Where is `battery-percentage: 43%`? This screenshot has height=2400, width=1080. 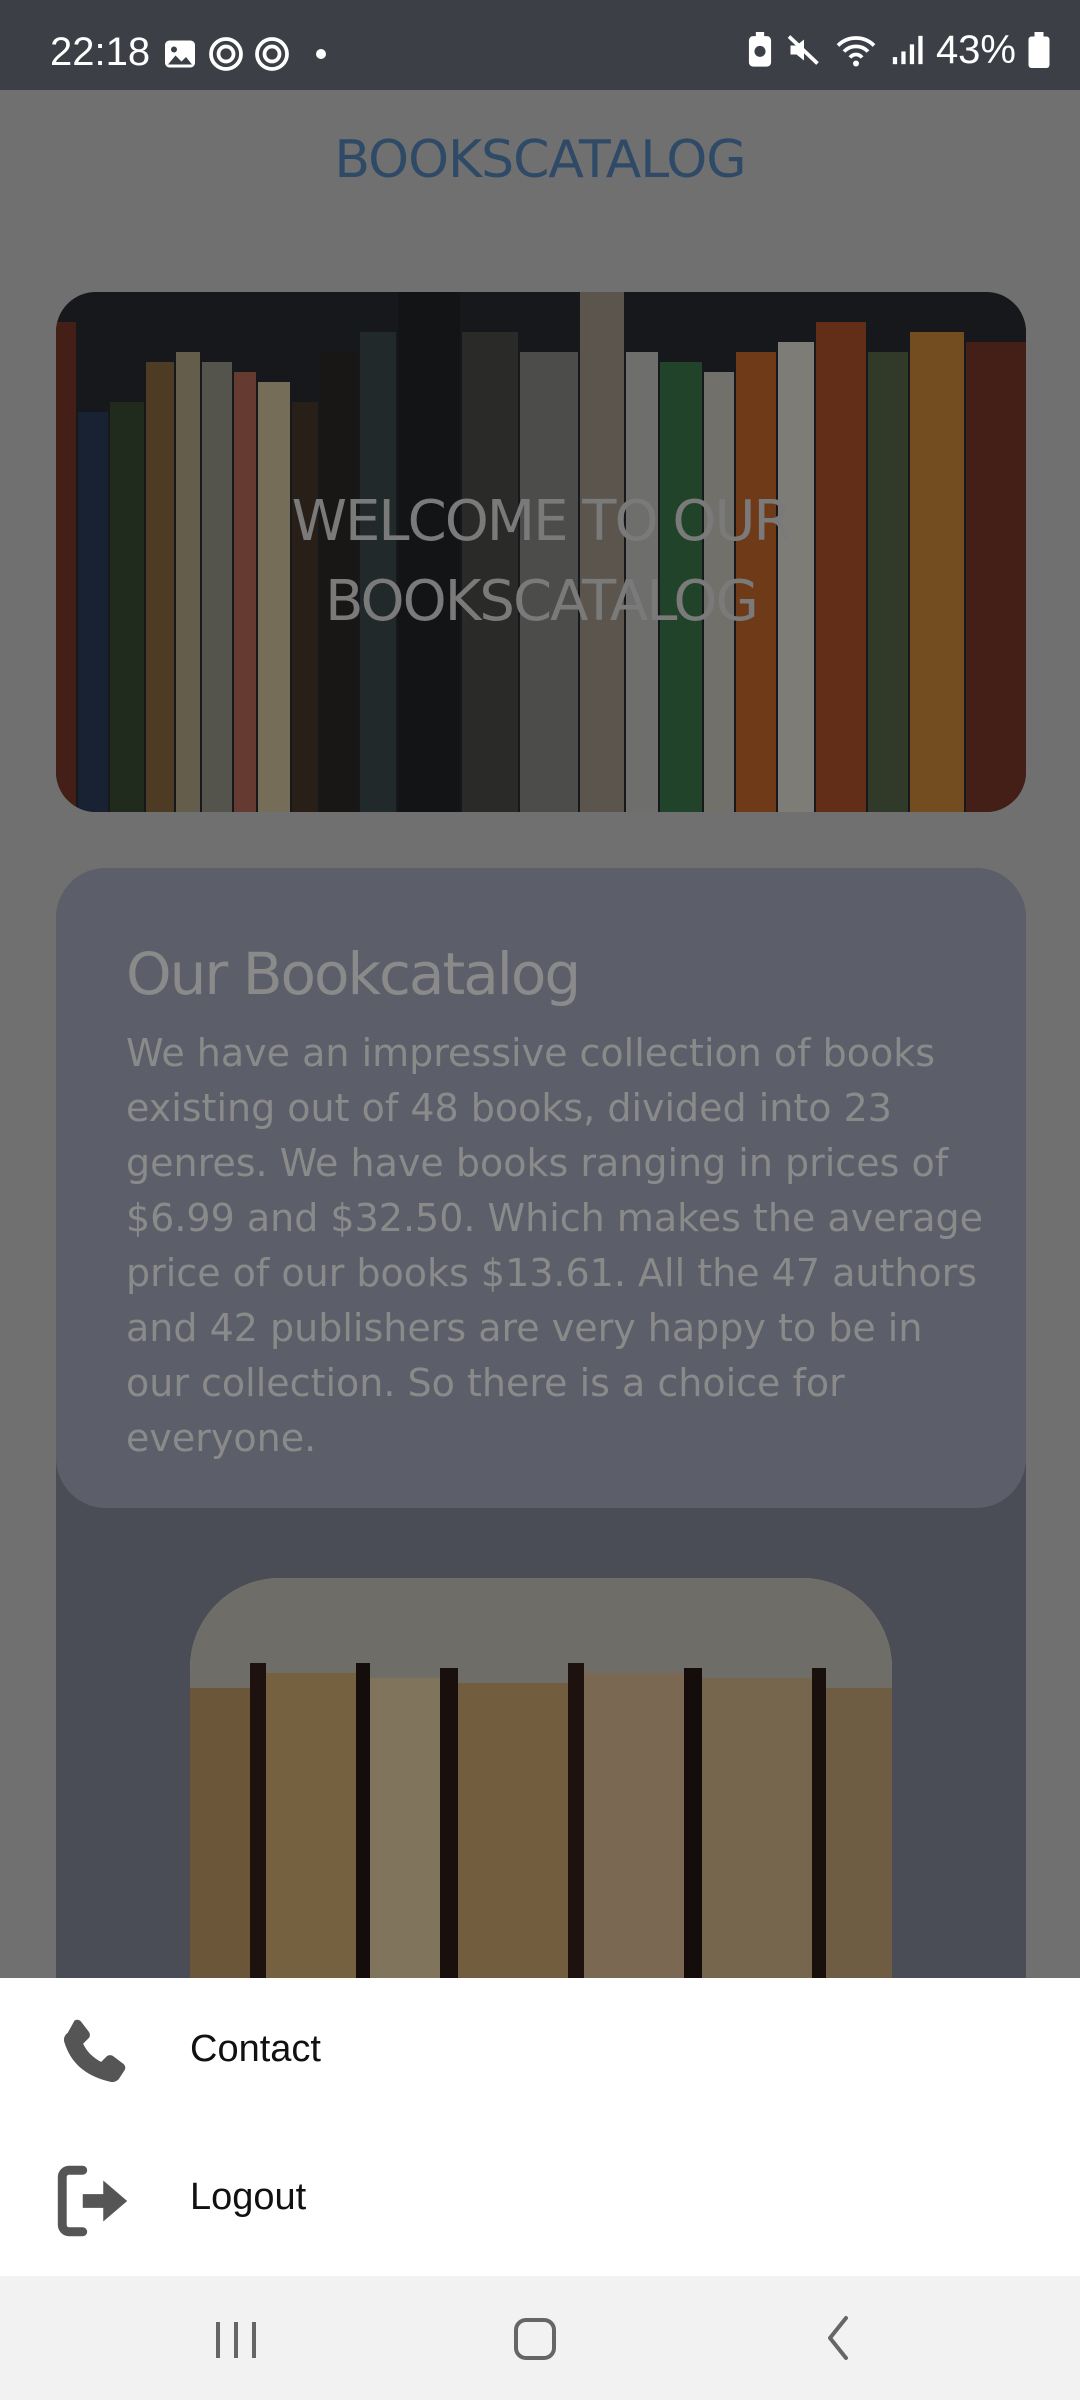 battery-percentage: 43% is located at coordinates (975, 49).